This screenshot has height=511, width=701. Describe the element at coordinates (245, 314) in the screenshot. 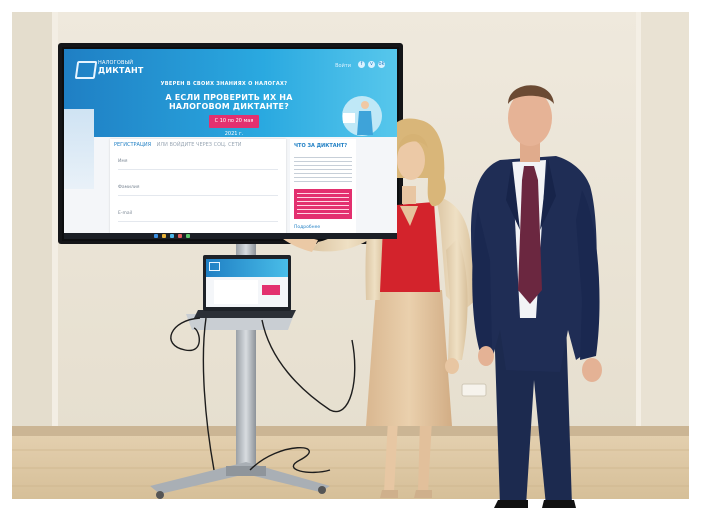

I see `laptop-base` at that location.